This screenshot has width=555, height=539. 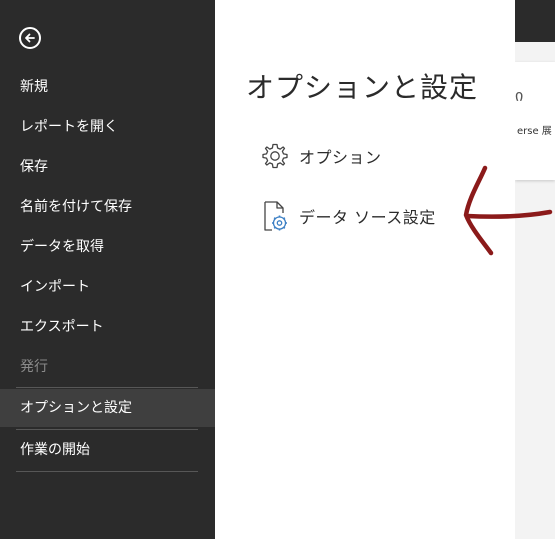 I want to click on back-button, so click(x=30, y=38).